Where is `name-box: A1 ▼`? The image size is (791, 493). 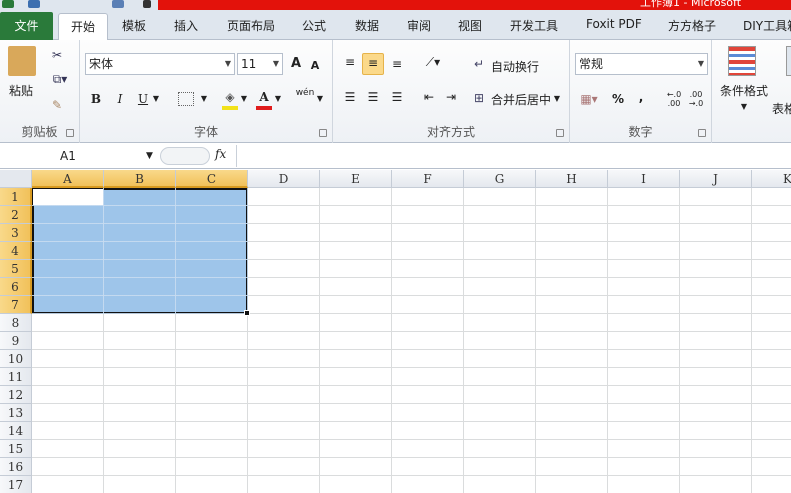 name-box: A1 ▼ is located at coordinates (79, 156).